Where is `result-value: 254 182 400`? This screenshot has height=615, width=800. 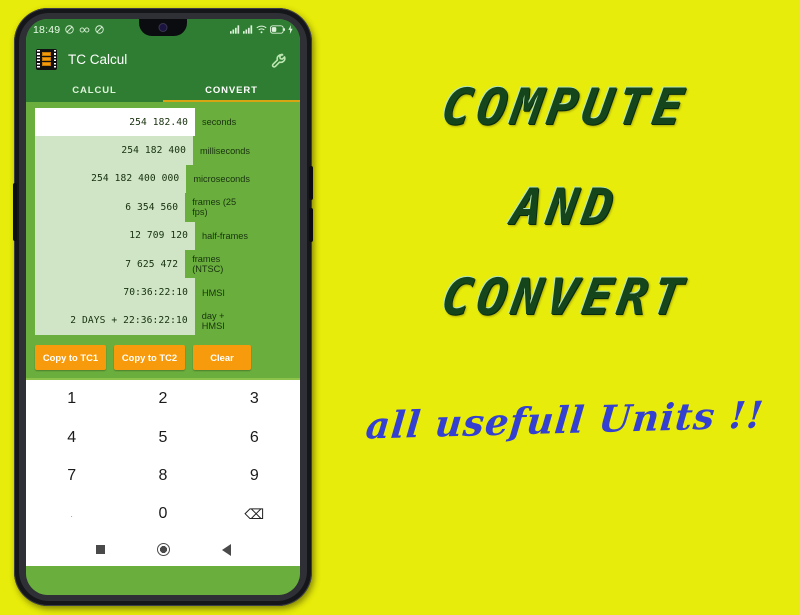
result-value: 254 182 400 is located at coordinates (114, 150).